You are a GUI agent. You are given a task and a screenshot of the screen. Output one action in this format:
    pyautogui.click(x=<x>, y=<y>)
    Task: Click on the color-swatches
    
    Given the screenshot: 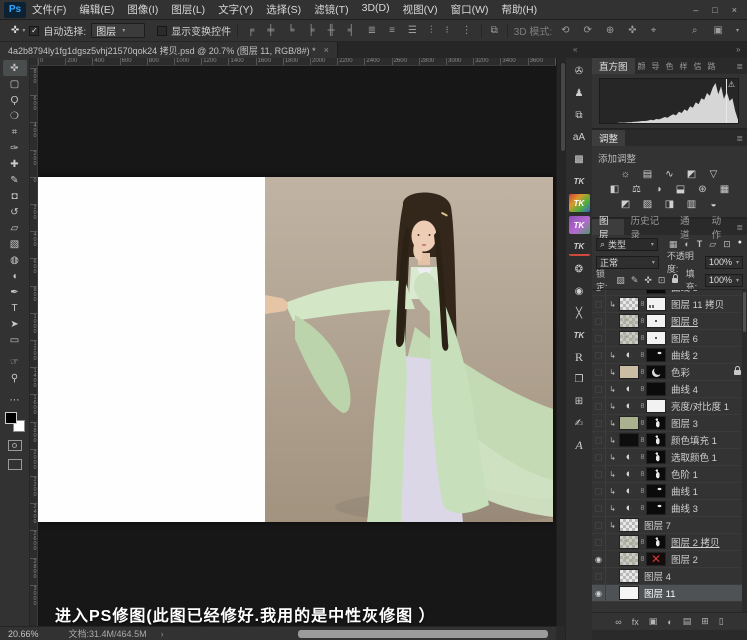 What is the action you would take?
    pyautogui.click(x=14, y=422)
    